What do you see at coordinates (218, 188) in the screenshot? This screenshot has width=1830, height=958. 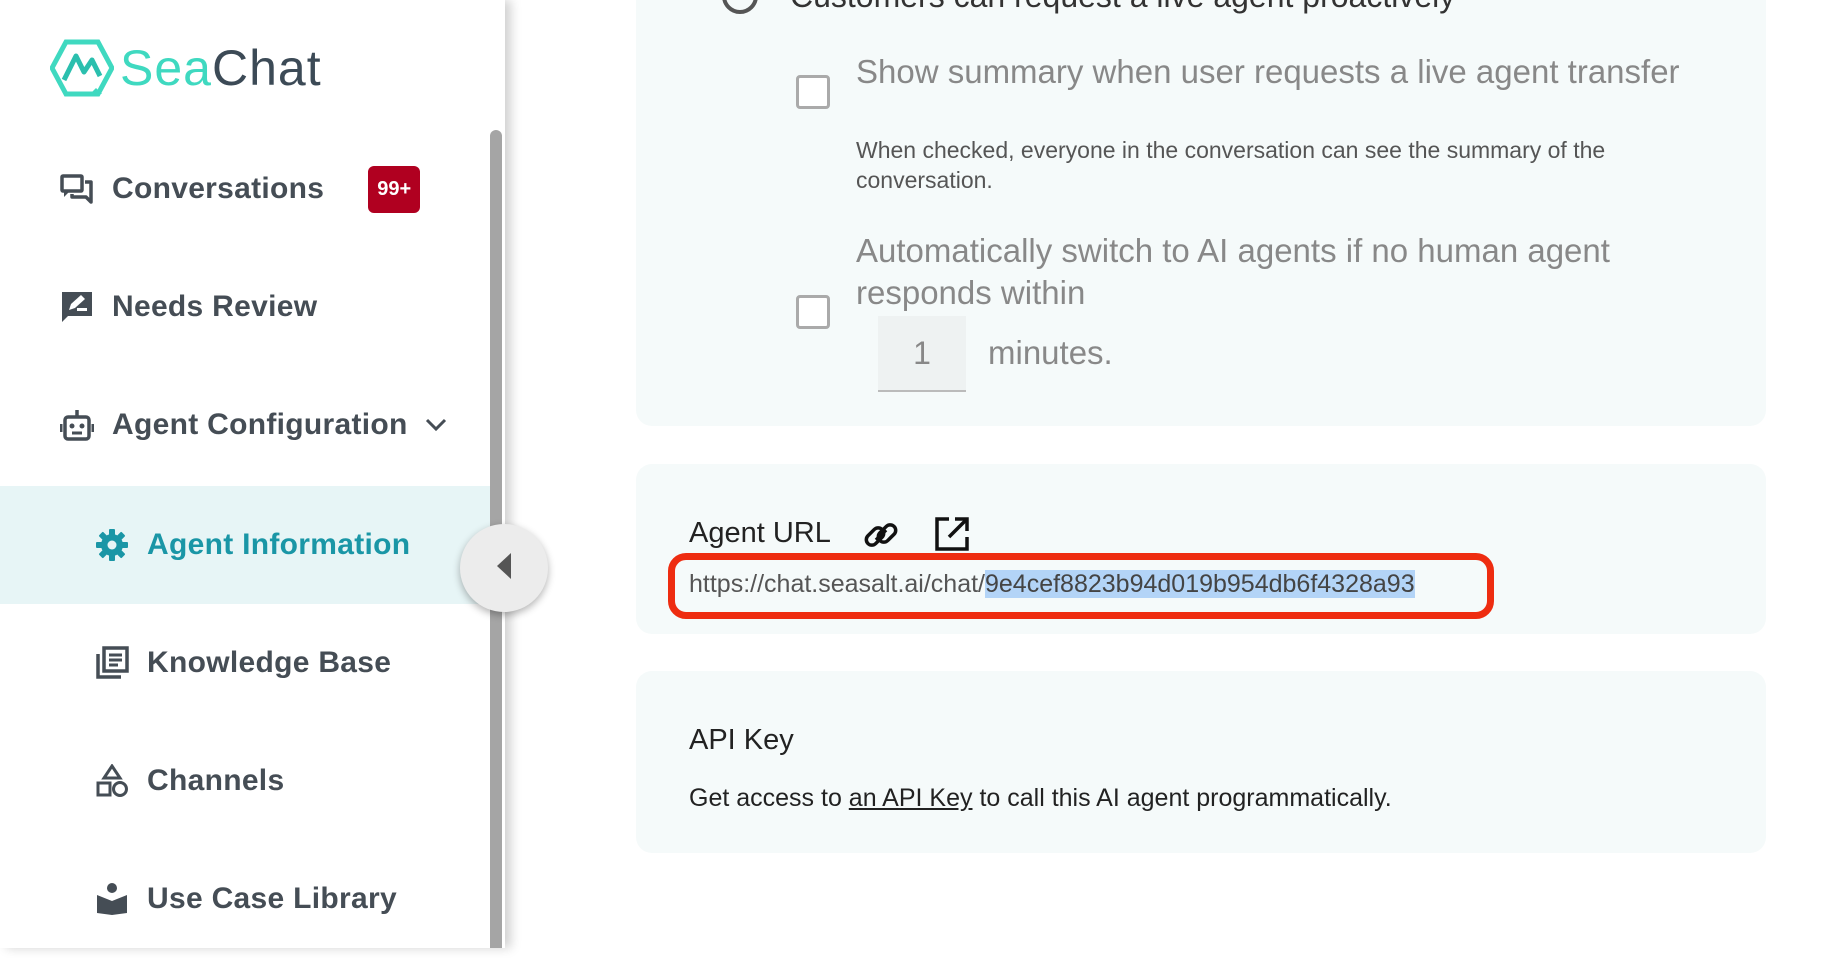 I see `sidebar-item-label: Conversations` at bounding box center [218, 188].